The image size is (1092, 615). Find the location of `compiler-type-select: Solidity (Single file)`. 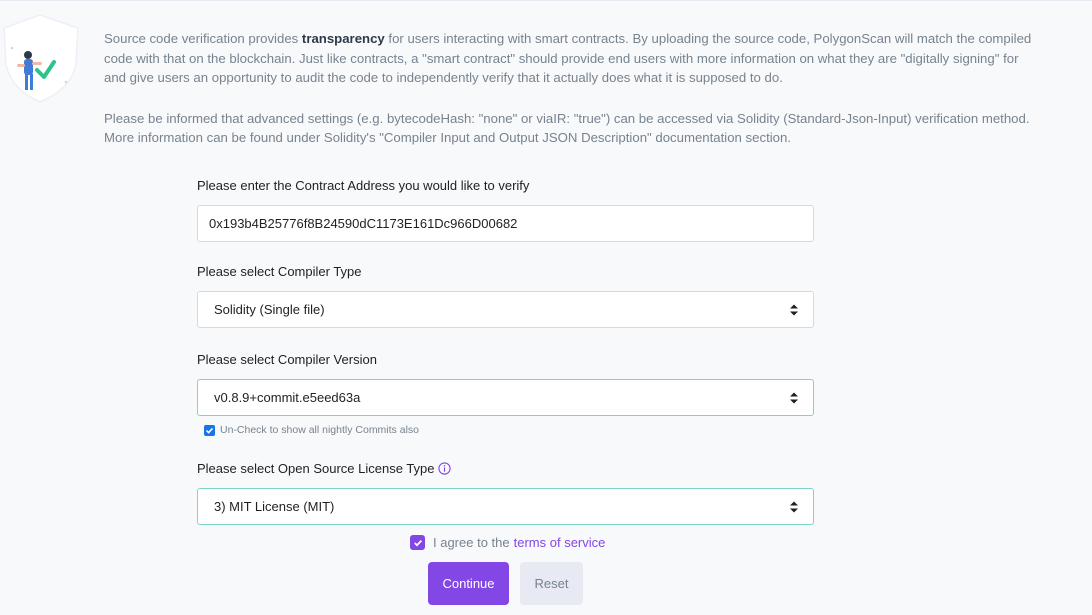

compiler-type-select: Solidity (Single file) is located at coordinates (505, 309).